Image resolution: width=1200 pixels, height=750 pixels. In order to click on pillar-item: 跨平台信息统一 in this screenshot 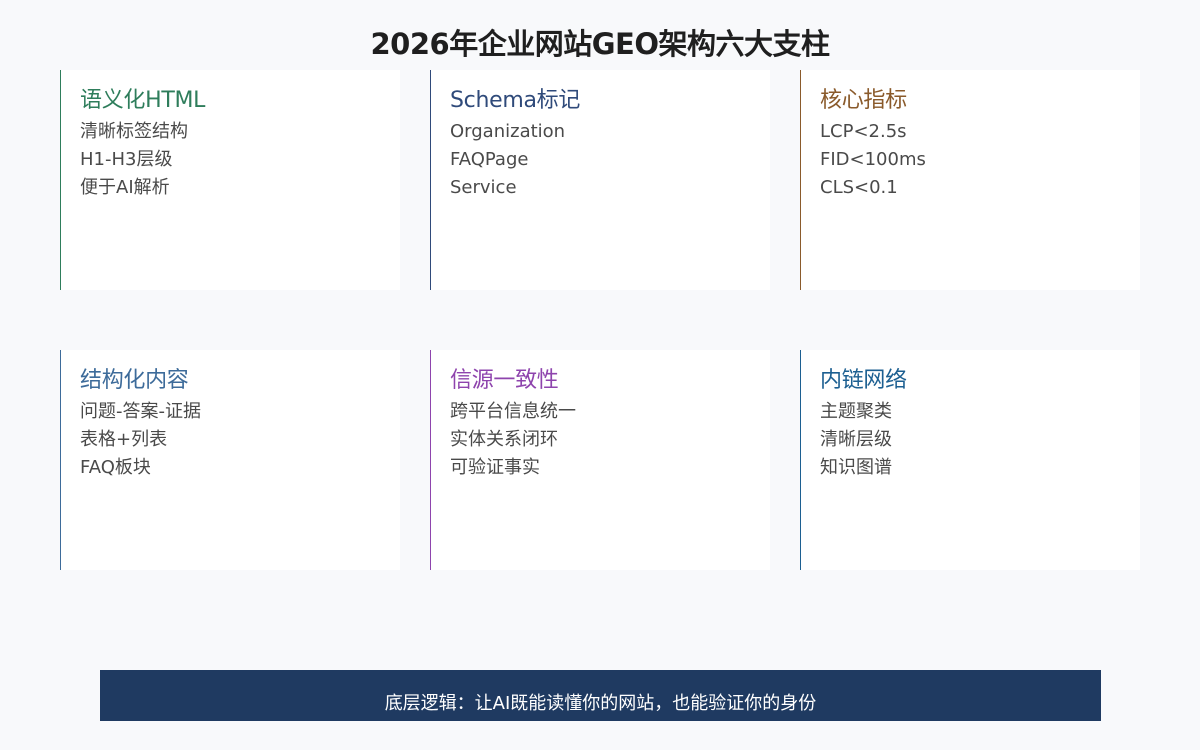, I will do `click(513, 411)`.